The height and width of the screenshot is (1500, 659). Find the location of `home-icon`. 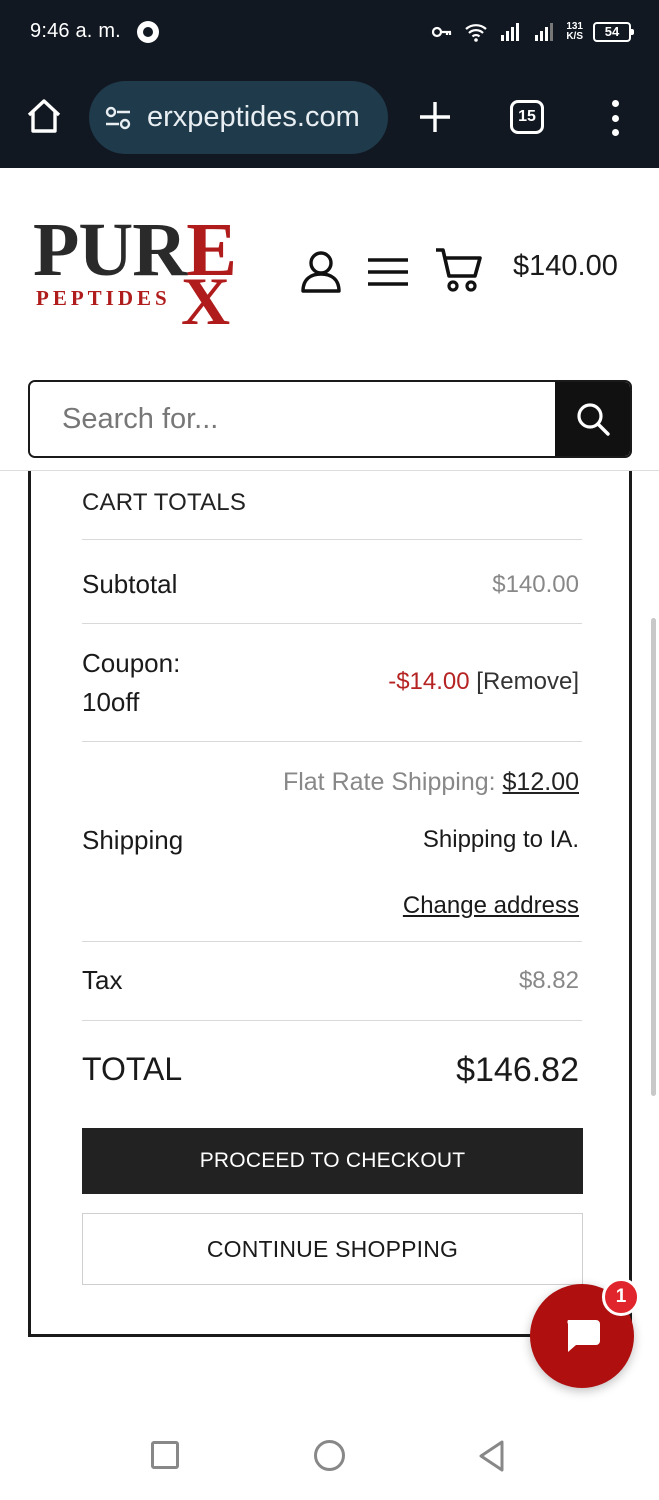

home-icon is located at coordinates (44, 116).